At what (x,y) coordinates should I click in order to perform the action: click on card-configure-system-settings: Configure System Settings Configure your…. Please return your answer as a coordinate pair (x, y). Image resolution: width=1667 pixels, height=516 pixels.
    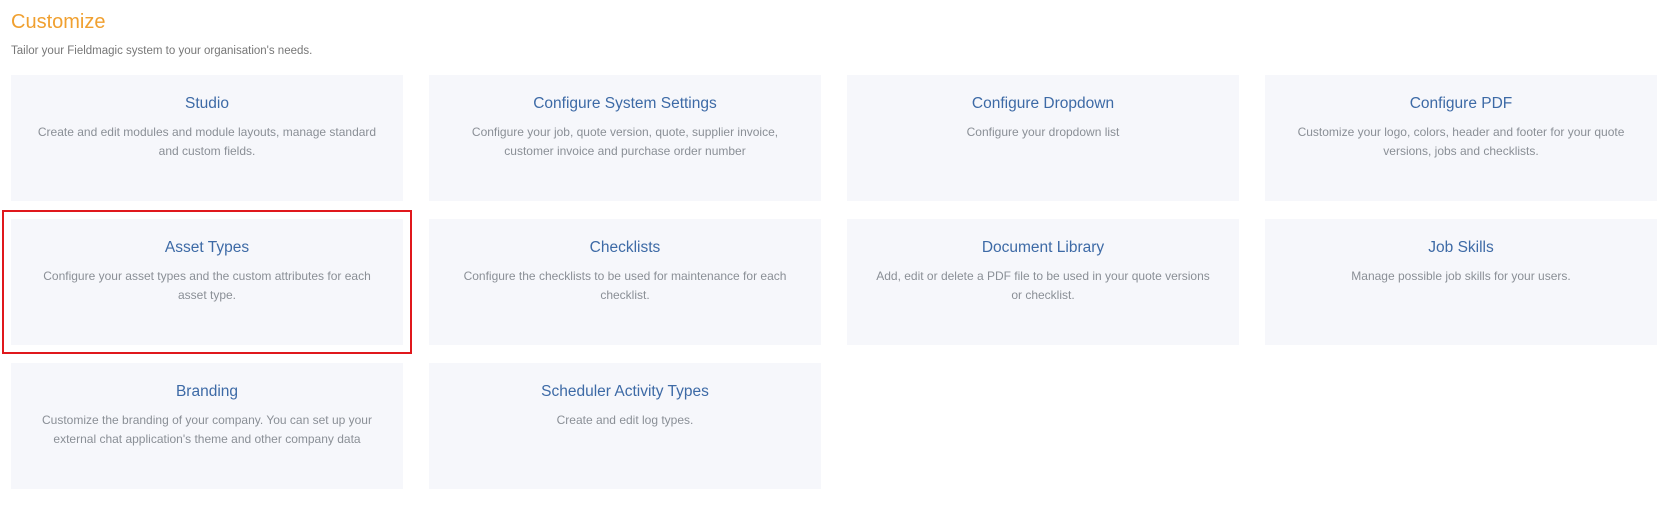
    Looking at the image, I should click on (625, 138).